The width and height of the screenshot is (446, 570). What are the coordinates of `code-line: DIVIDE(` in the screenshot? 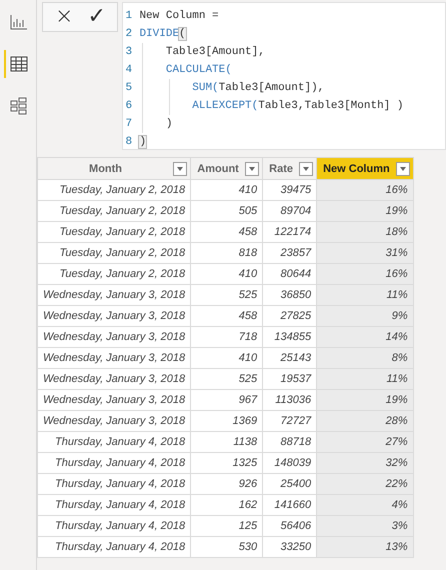 It's located at (162, 34).